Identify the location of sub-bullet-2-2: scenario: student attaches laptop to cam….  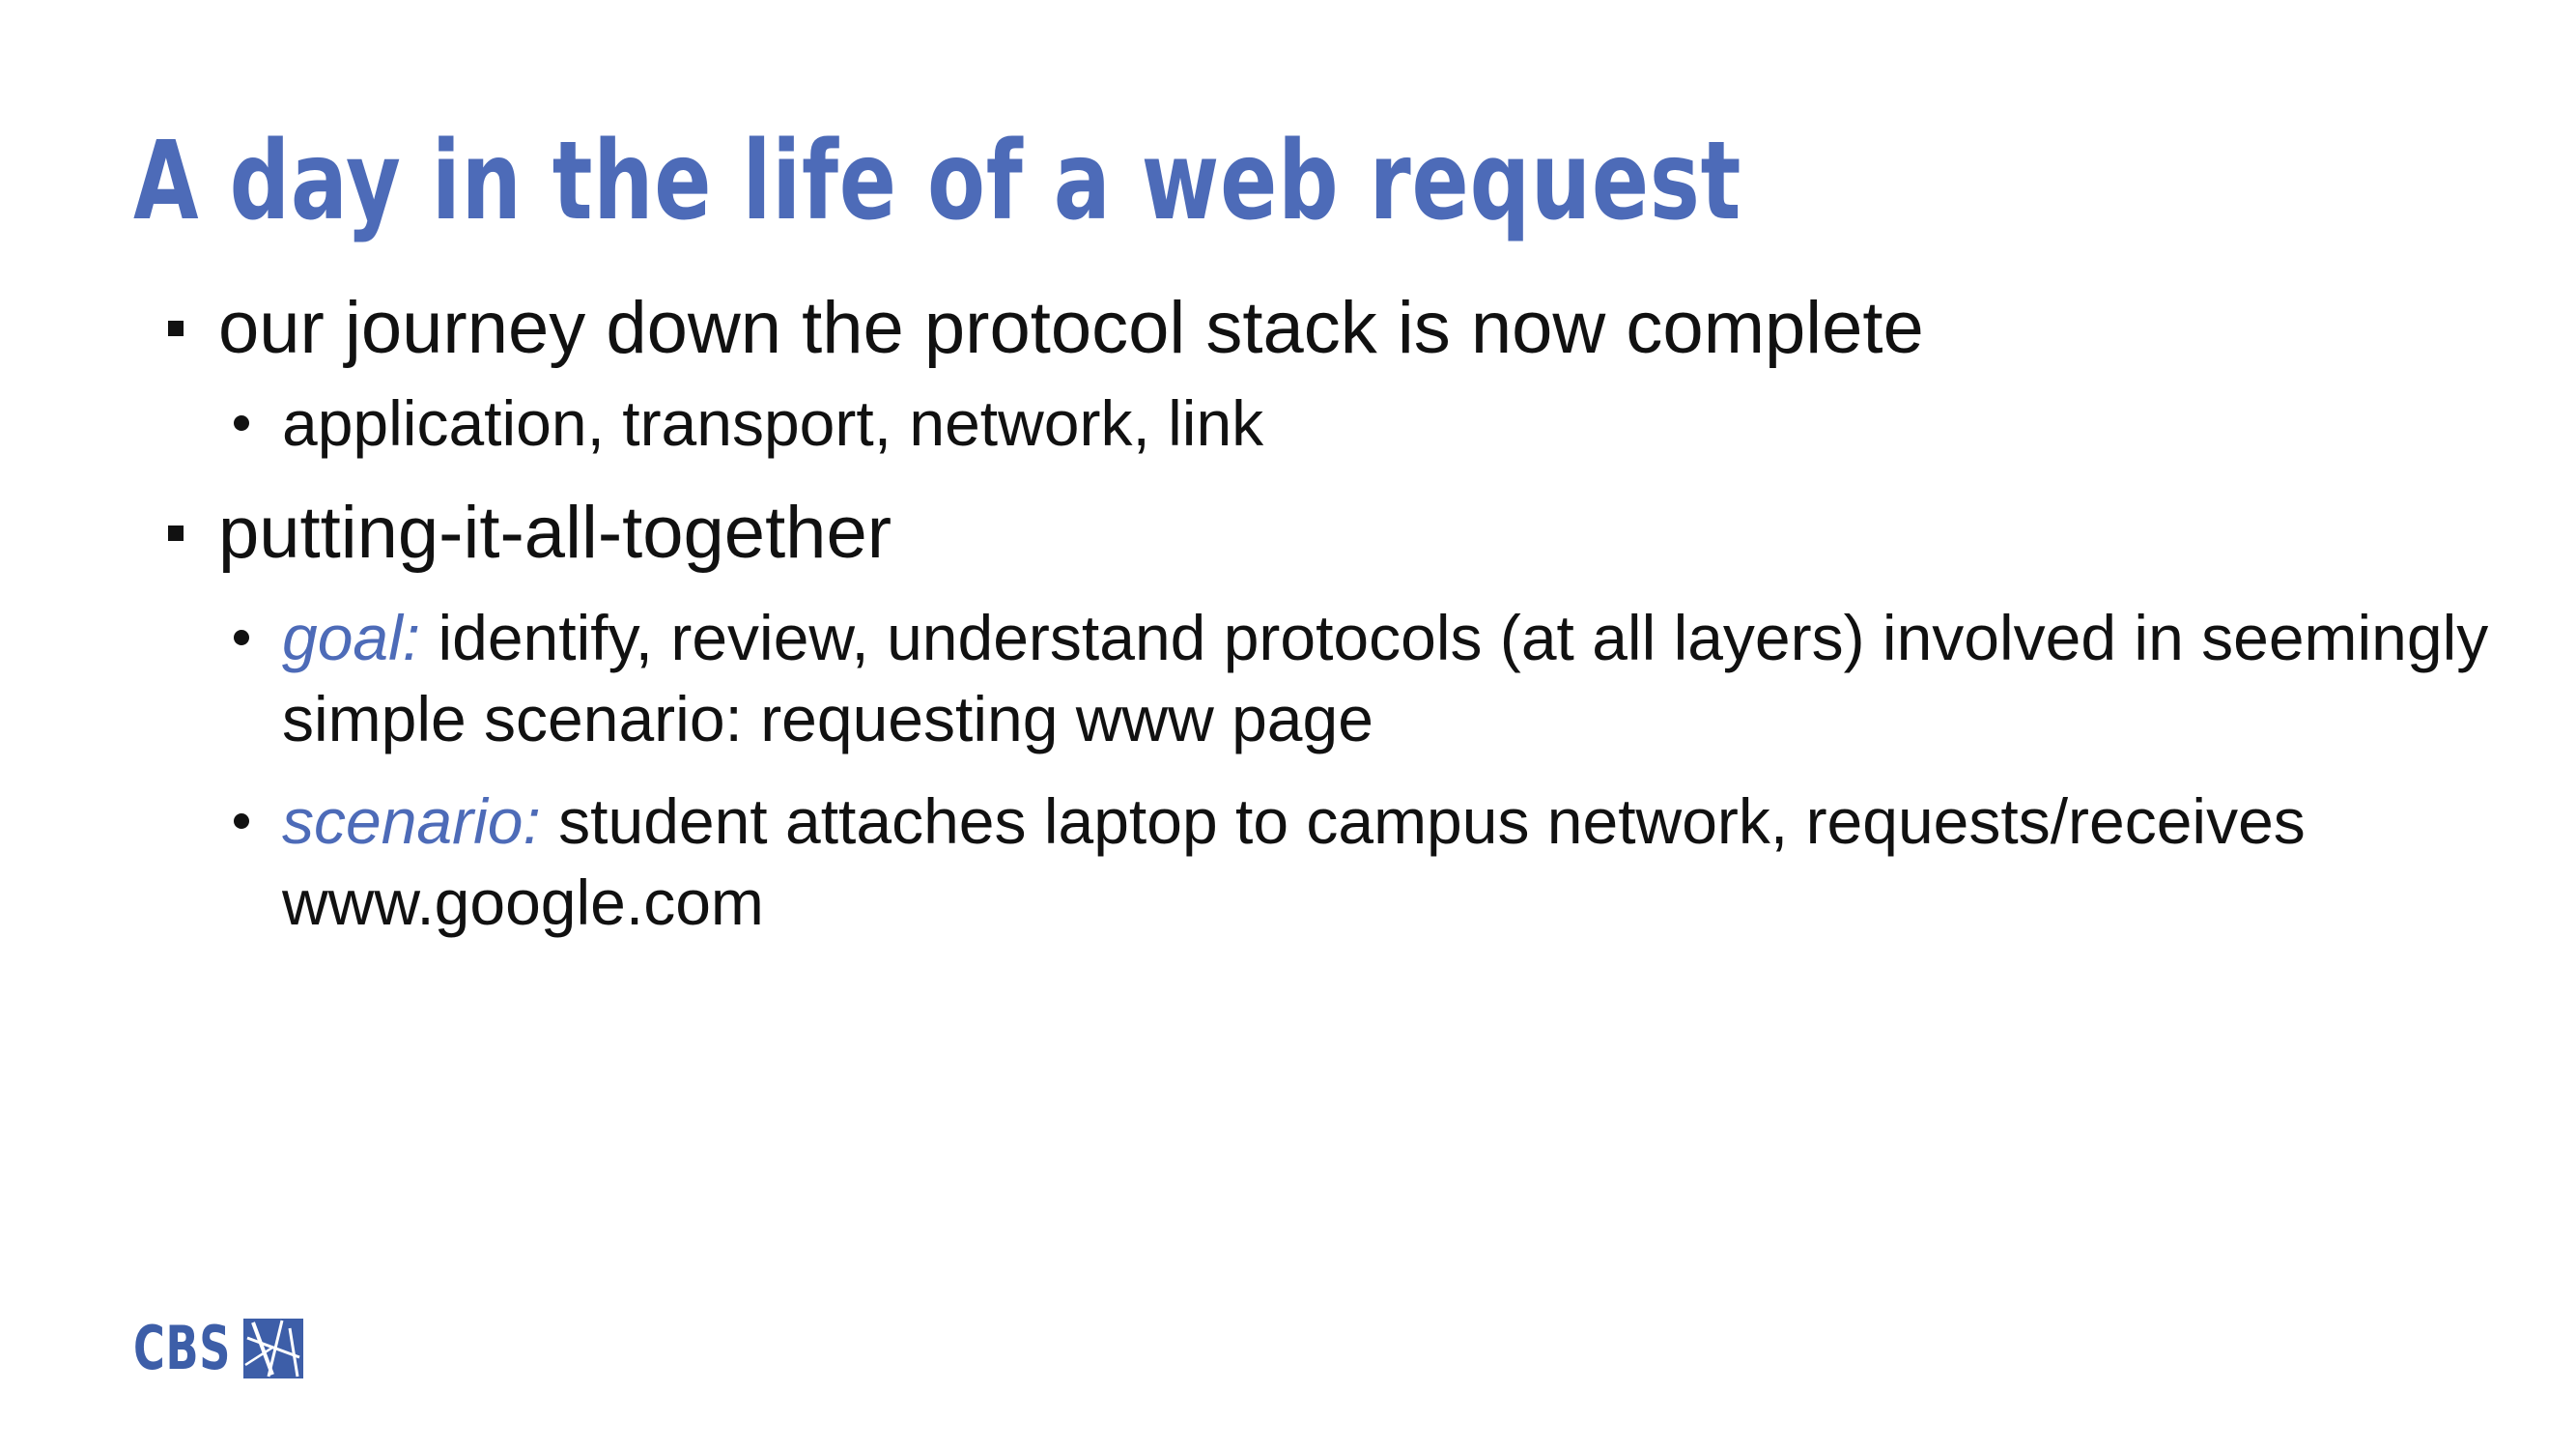
(1342, 862).